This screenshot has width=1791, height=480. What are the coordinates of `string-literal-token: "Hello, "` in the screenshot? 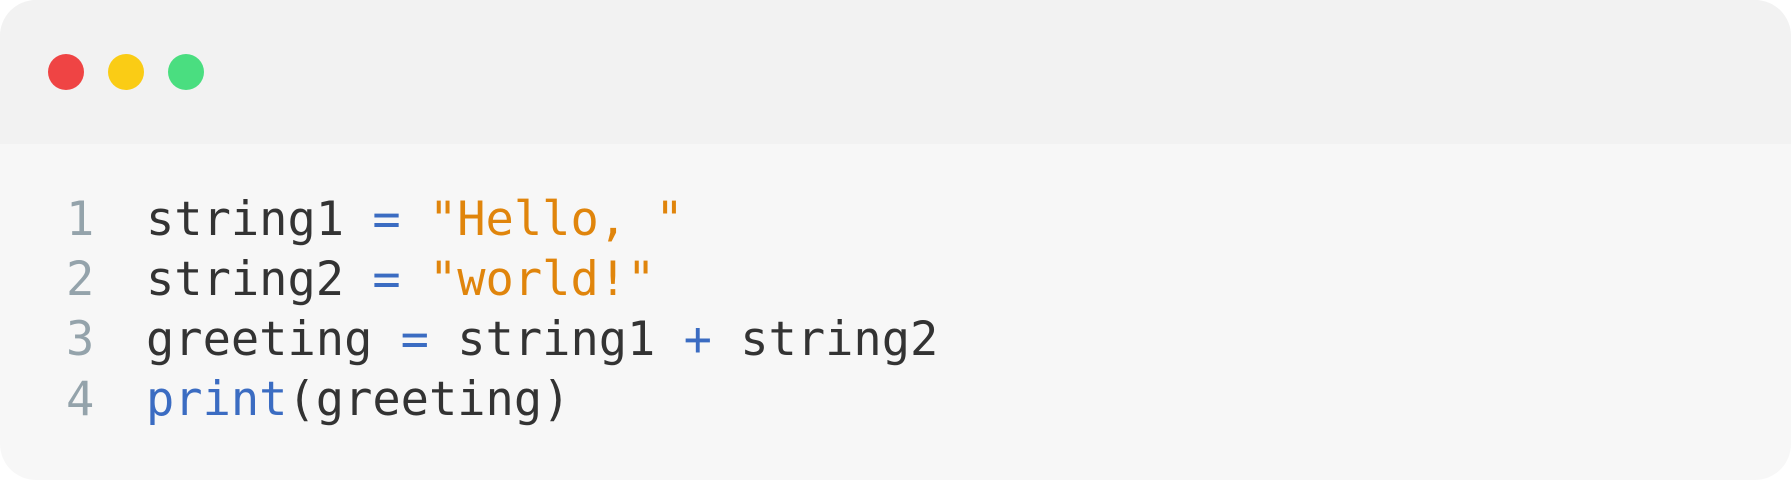 It's located at (556, 219).